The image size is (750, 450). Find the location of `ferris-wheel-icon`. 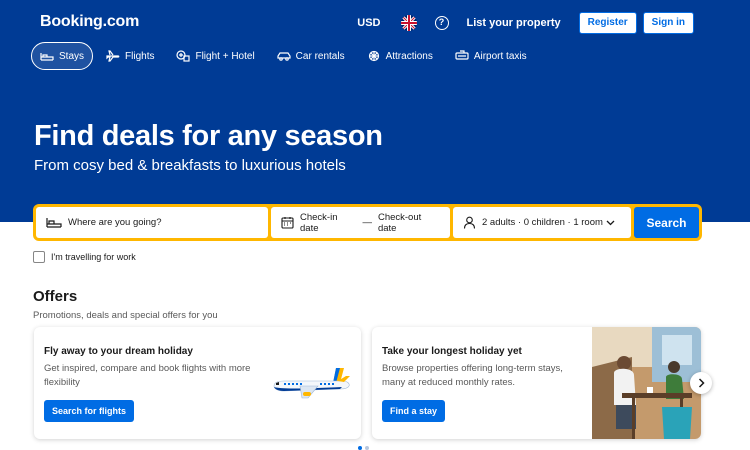

ferris-wheel-icon is located at coordinates (373, 56).